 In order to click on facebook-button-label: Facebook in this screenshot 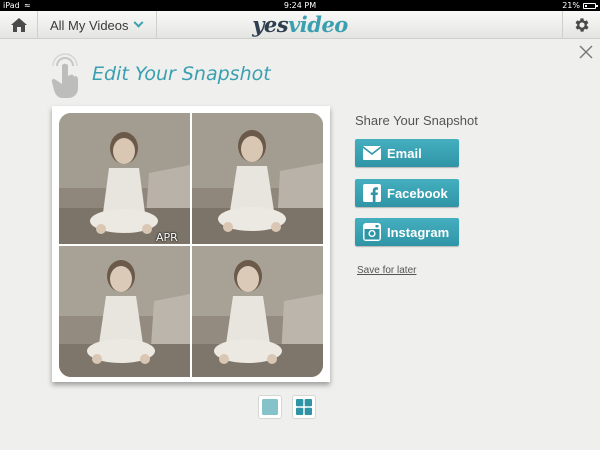, I will do `click(417, 193)`.